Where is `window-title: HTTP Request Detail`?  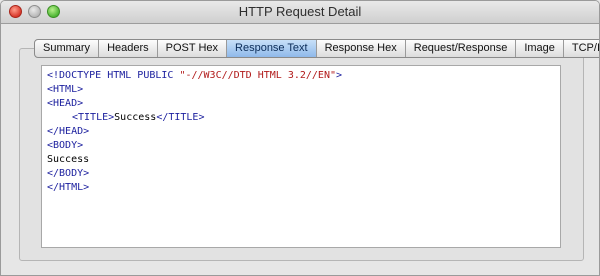 window-title: HTTP Request Detail is located at coordinates (300, 11).